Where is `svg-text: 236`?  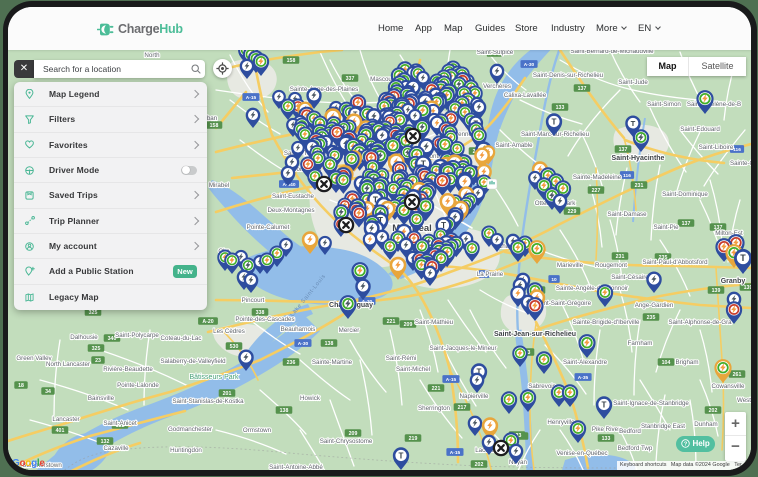 svg-text: 236 is located at coordinates (291, 363).